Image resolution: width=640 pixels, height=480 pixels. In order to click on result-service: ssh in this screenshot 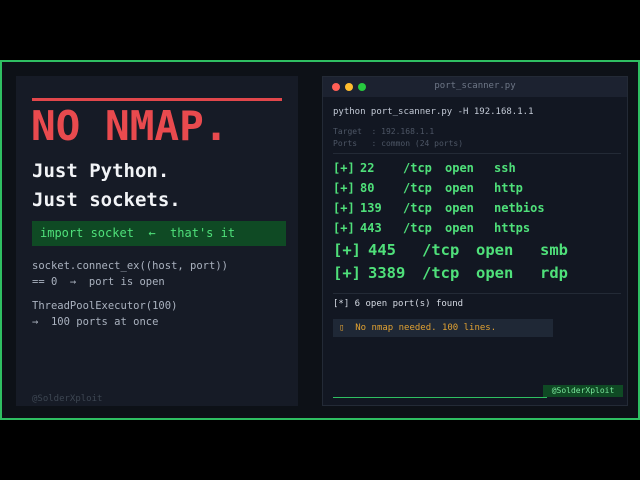, I will do `click(505, 168)`.